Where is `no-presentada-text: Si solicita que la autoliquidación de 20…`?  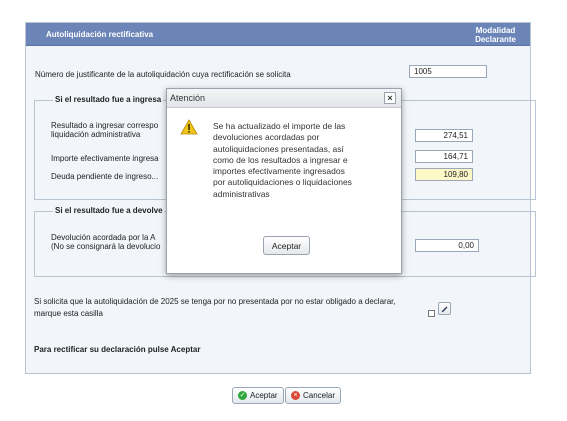
no-presentada-text: Si solicita que la autoliquidación de 20… is located at coordinates (215, 307).